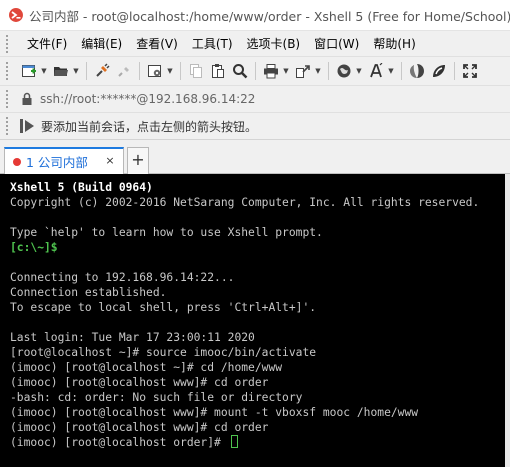  Describe the element at coordinates (34, 247) in the screenshot. I see `terminal-line: [c:\~]$` at that location.